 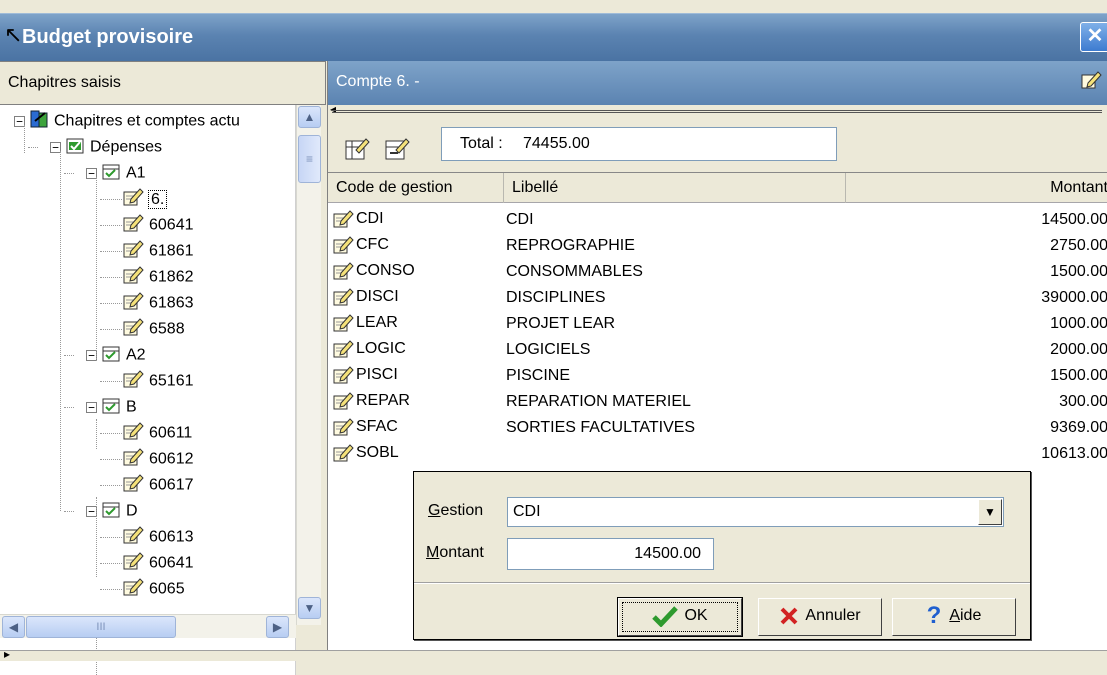 What do you see at coordinates (13, 627) in the screenshot?
I see `scroll-left-button: ◀` at bounding box center [13, 627].